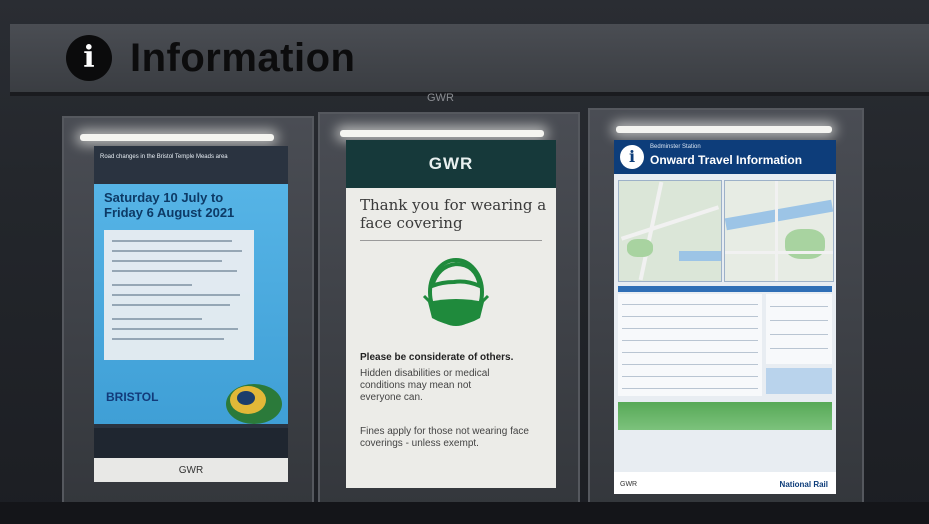 The width and height of the screenshot is (929, 524). Describe the element at coordinates (254, 404) in the screenshot. I see `train-graphic` at that location.